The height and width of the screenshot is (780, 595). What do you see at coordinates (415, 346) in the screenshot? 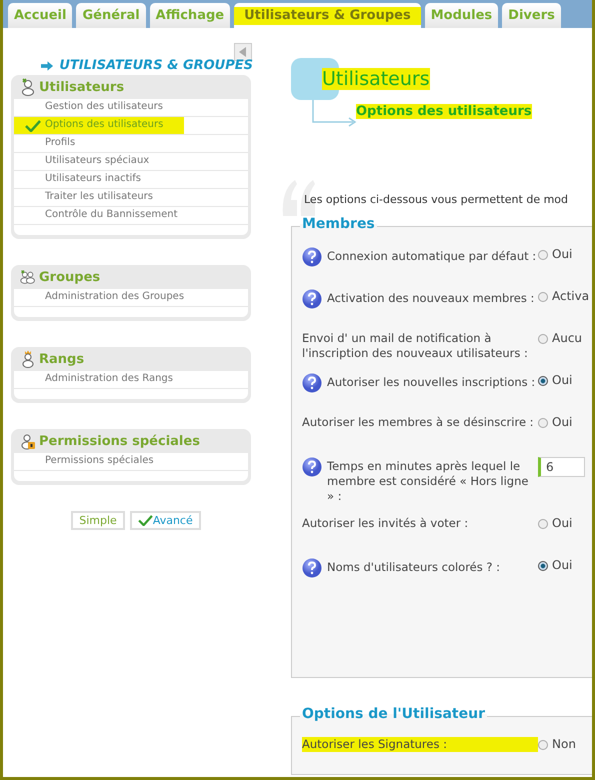
I see `option-label: Envoi d' un mail de notification à l'inscription des nouveaux utilisateurs :` at bounding box center [415, 346].